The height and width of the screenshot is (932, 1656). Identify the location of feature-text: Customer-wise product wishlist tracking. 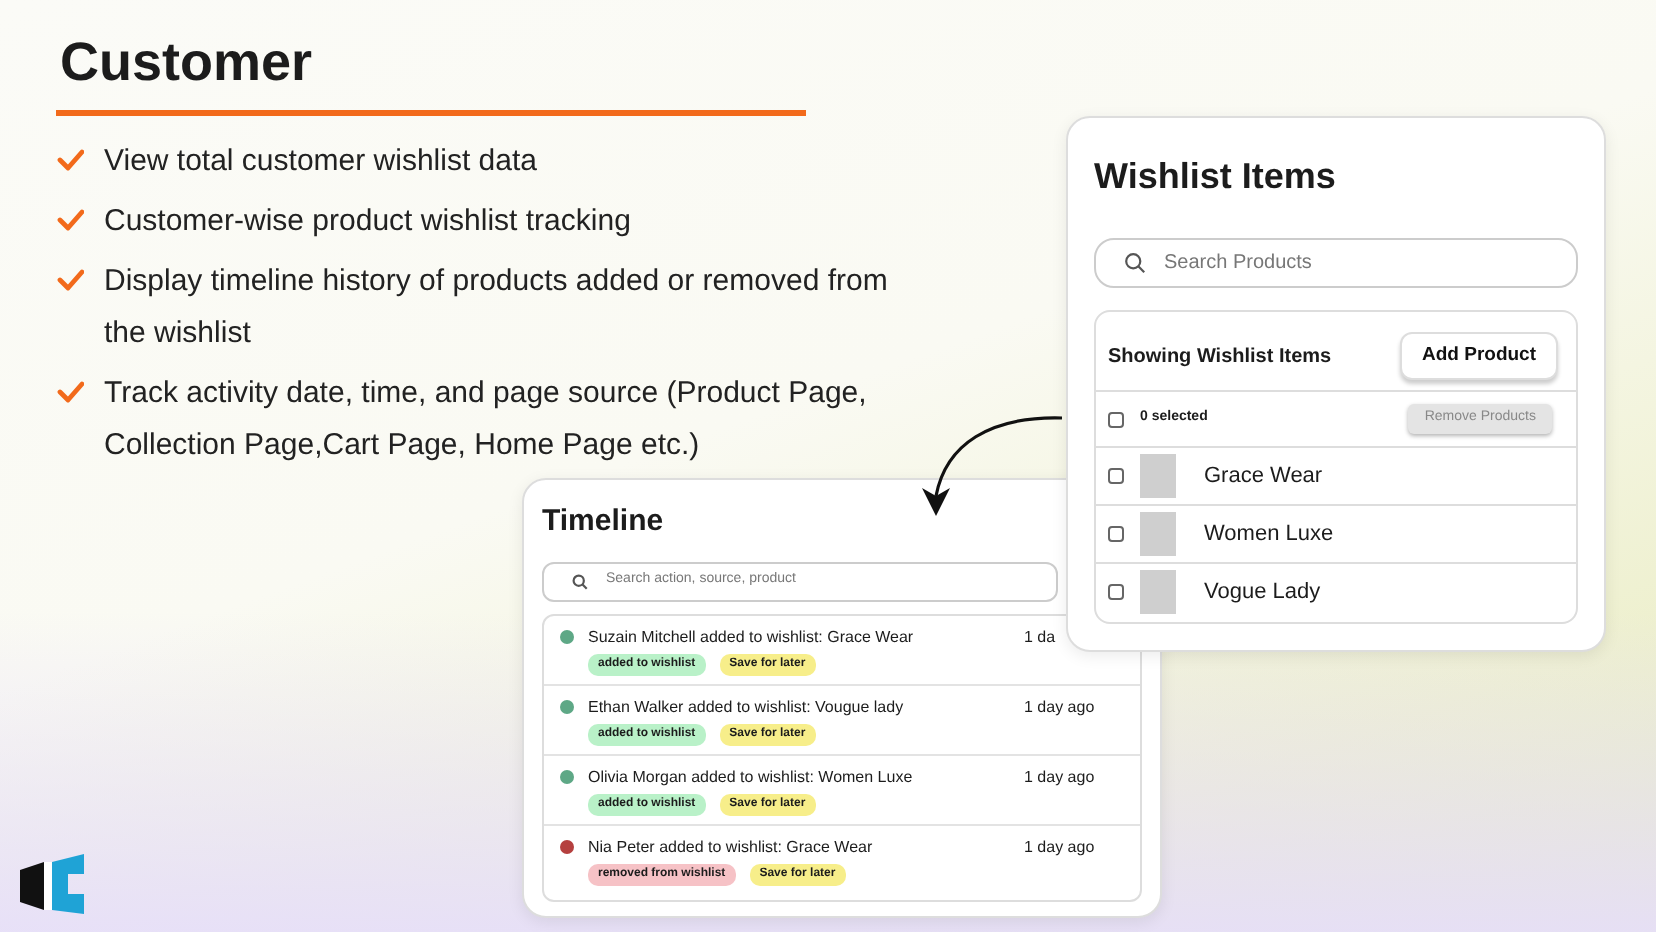
(368, 222).